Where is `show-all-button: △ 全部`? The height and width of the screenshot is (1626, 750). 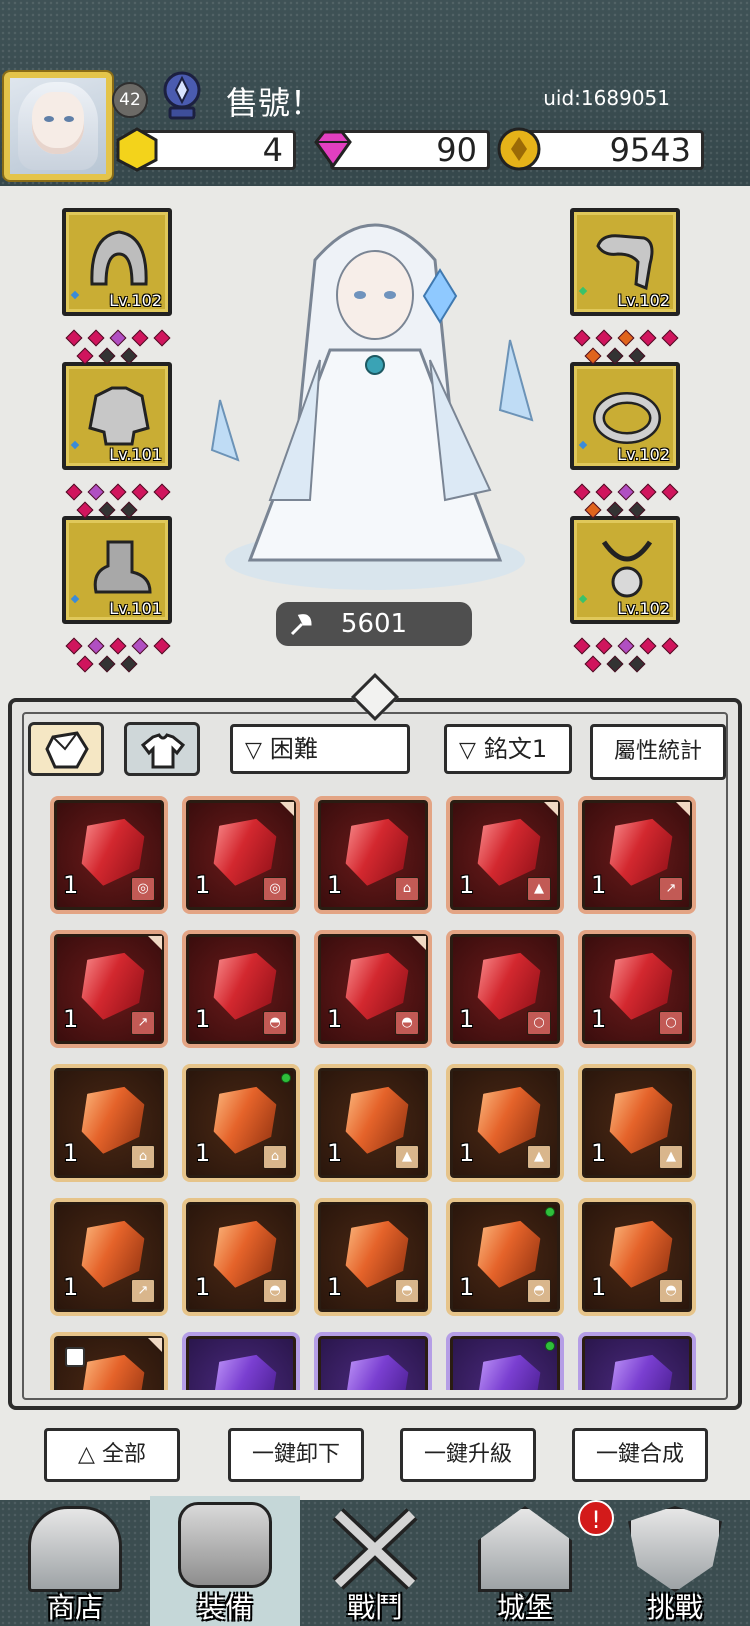 show-all-button: △ 全部 is located at coordinates (112, 1455).